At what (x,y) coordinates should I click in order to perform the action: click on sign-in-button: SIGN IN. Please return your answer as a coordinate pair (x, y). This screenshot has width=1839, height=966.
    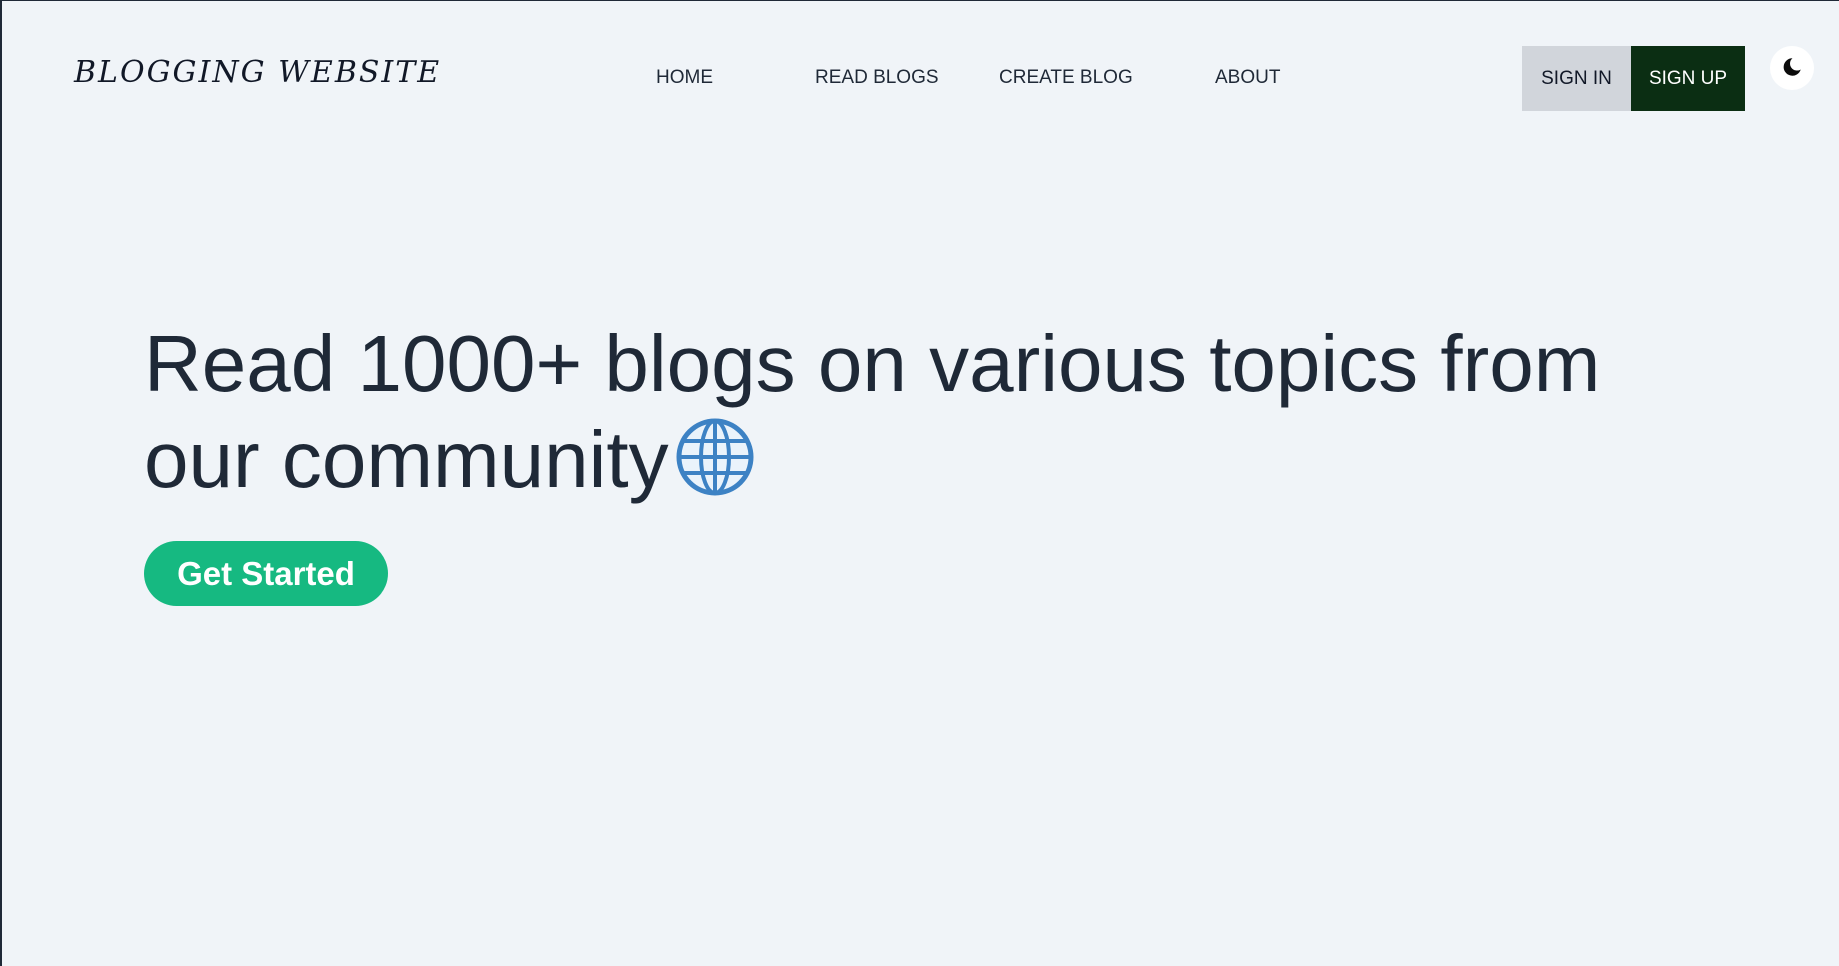
    Looking at the image, I should click on (1576, 78).